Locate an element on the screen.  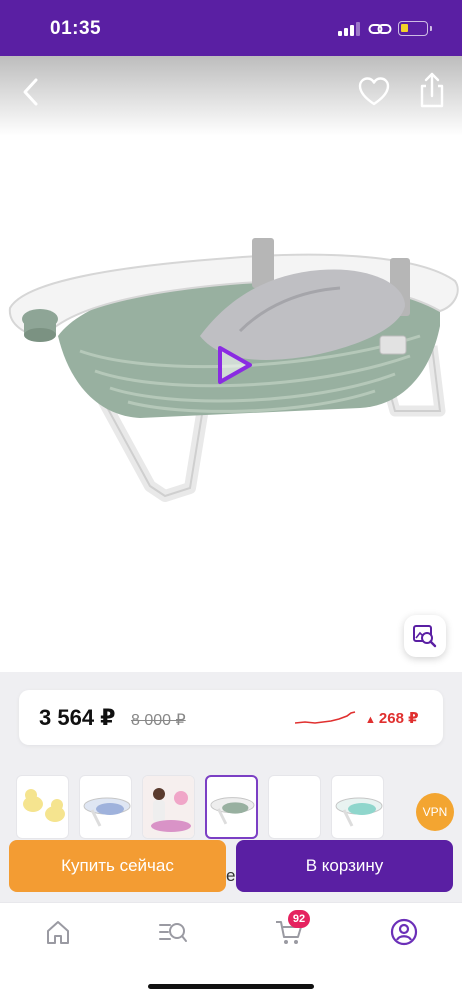
price-change-value: 268 ₽ is located at coordinates (398, 718).